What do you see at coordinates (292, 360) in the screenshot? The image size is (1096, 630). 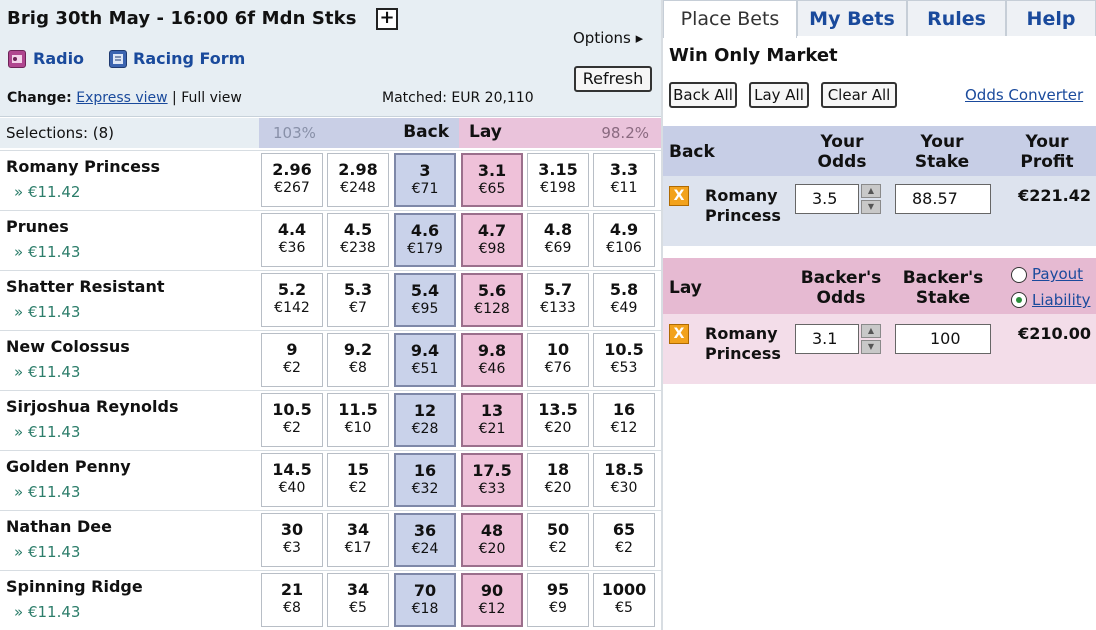 I see `back-price-cell: 9 €2` at bounding box center [292, 360].